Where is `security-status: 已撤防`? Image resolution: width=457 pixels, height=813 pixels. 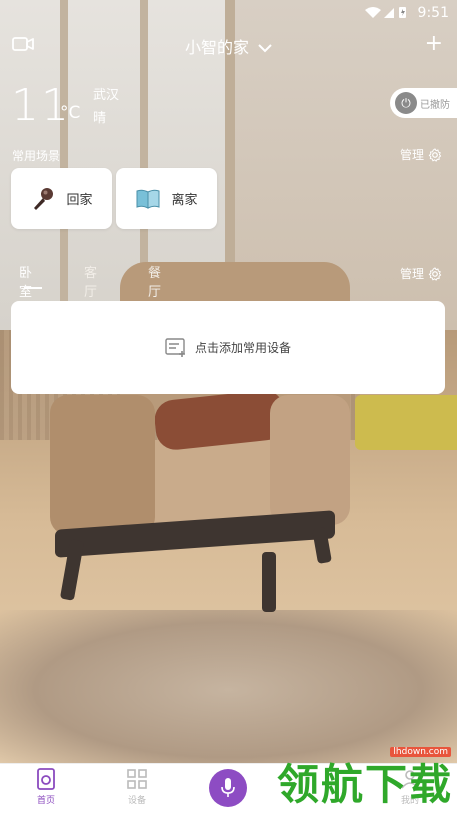 security-status: 已撤防 is located at coordinates (435, 105).